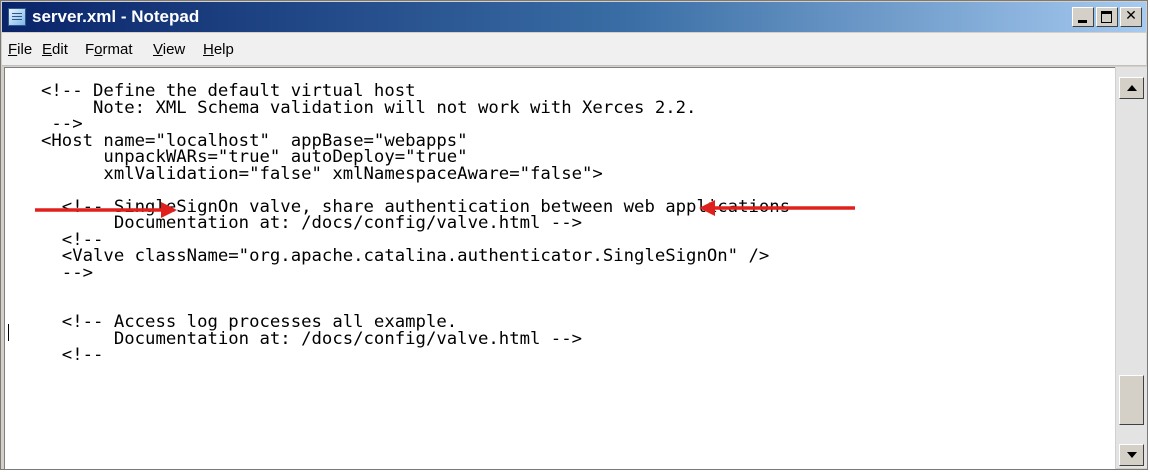 This screenshot has width=1150, height=472. What do you see at coordinates (1131, 17) in the screenshot?
I see `close-button: ✕` at bounding box center [1131, 17].